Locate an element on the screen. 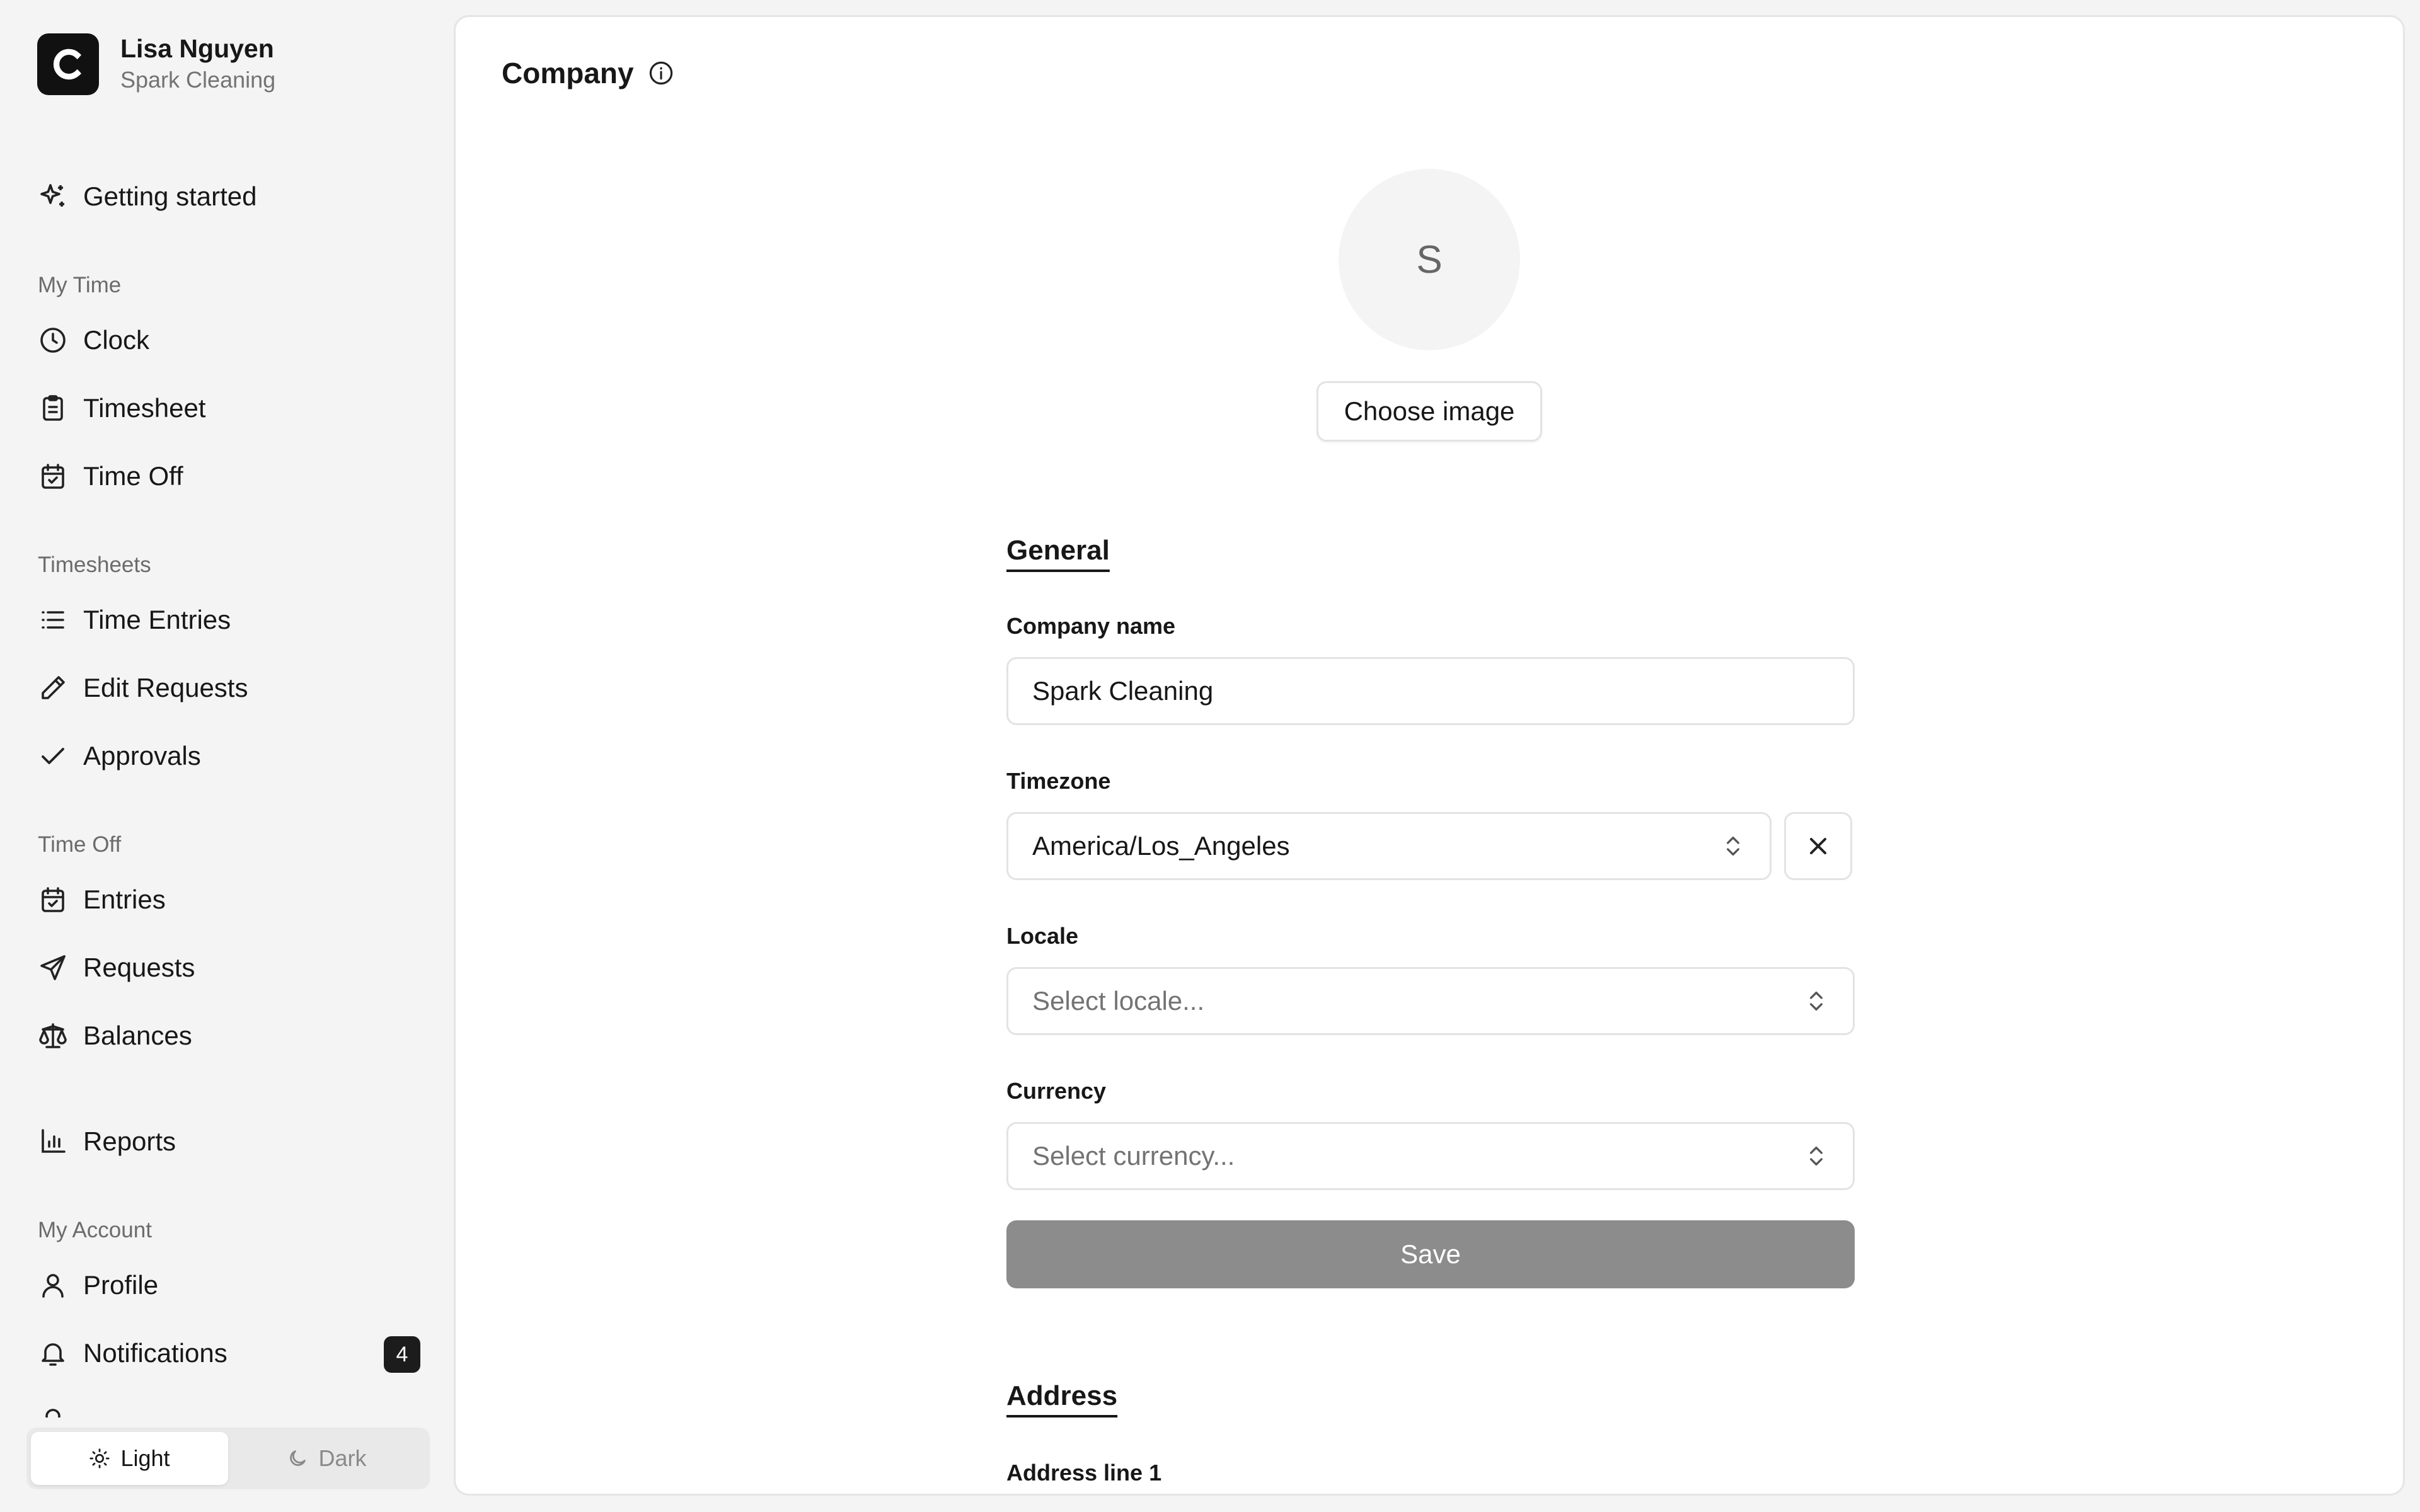 The height and width of the screenshot is (1512, 2420). page-title: Company is located at coordinates (568, 73).